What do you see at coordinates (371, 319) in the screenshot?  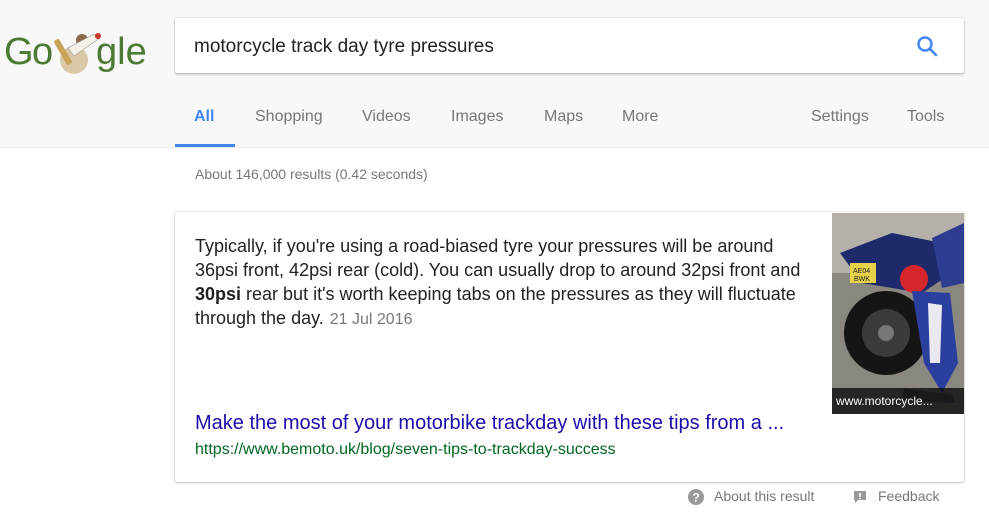 I see `snippet-date: 21 Jul 2016` at bounding box center [371, 319].